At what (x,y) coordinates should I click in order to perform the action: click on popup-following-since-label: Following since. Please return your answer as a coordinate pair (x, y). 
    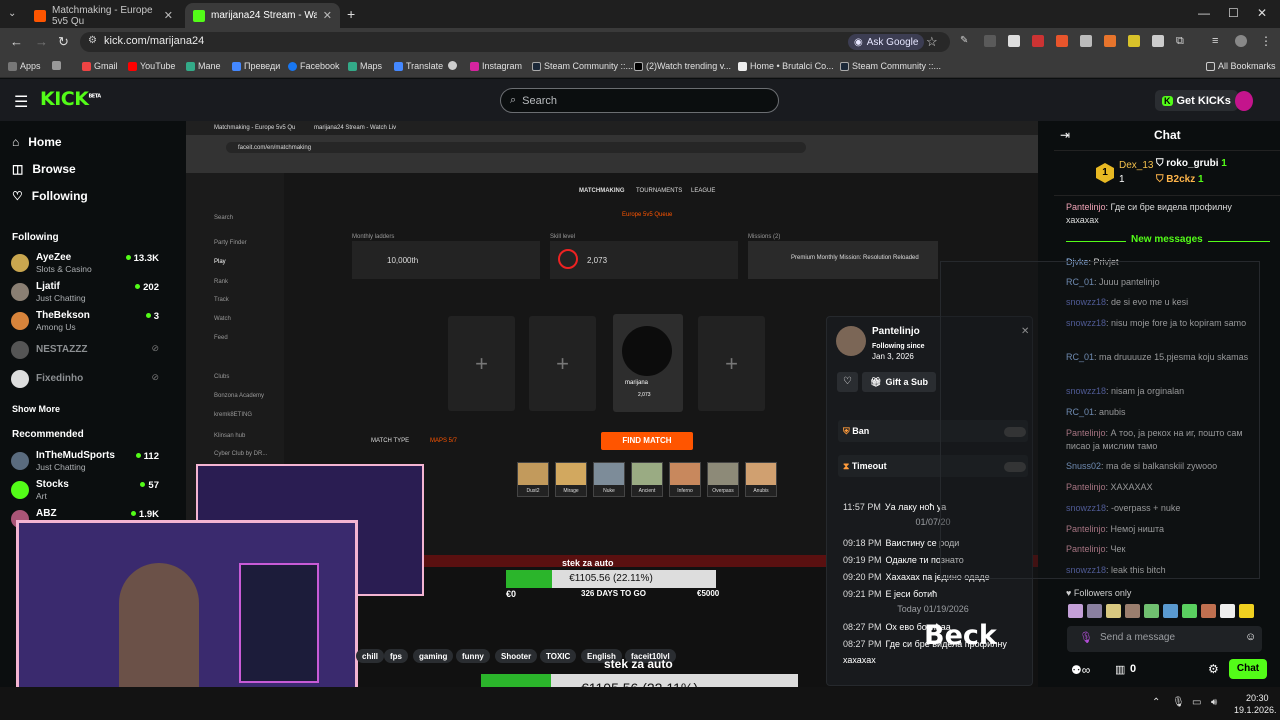
    Looking at the image, I should click on (898, 346).